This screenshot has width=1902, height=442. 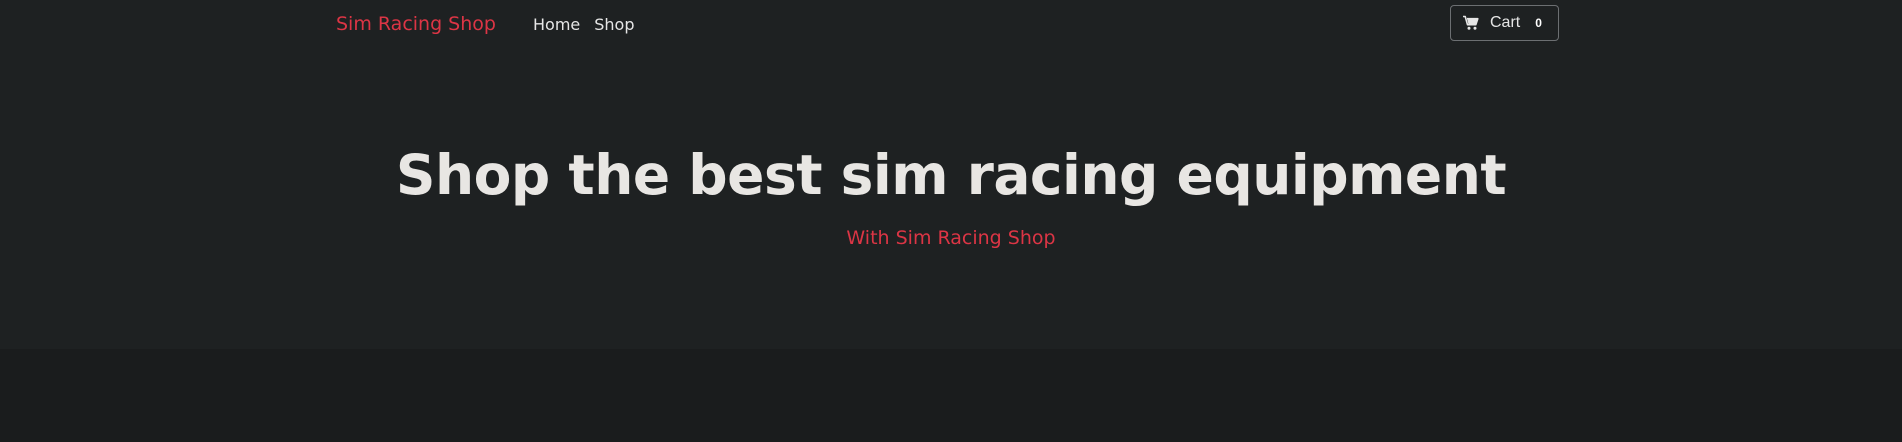 What do you see at coordinates (951, 238) in the screenshot?
I see `hero-subtitle: With Sim Racing Shop` at bounding box center [951, 238].